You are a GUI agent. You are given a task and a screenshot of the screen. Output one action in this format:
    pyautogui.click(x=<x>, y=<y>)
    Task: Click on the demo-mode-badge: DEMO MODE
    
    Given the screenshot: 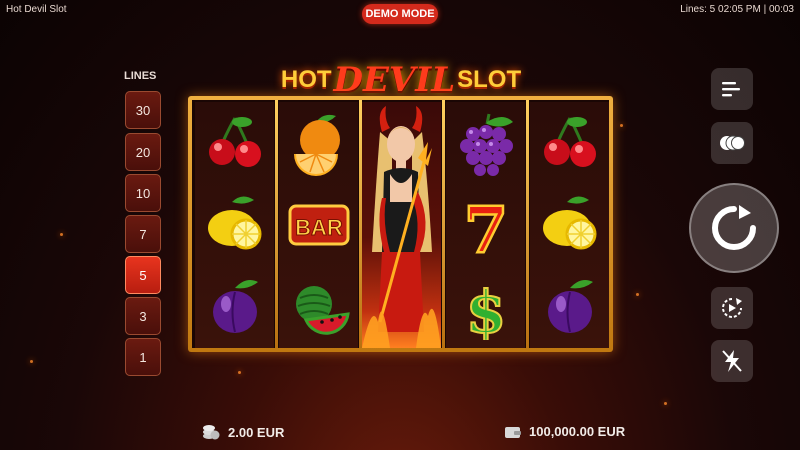 What is the action you would take?
    pyautogui.click(x=400, y=14)
    